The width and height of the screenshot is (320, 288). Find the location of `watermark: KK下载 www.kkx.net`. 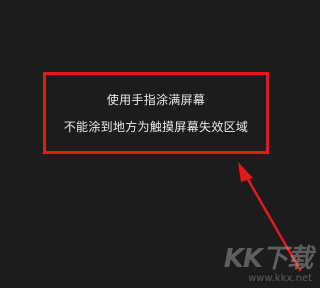

watermark: KK下载 www.kkx.net is located at coordinates (268, 264).